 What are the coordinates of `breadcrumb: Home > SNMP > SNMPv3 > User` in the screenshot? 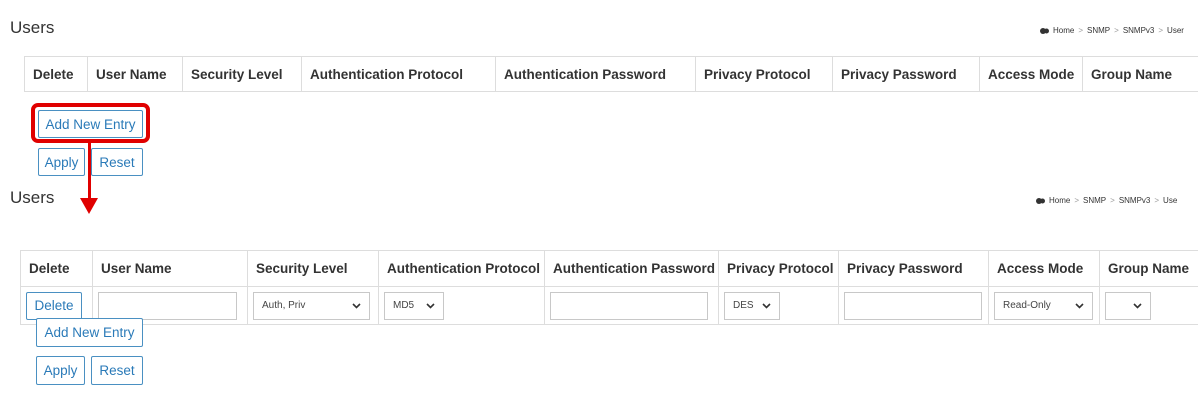 It's located at (1112, 30).